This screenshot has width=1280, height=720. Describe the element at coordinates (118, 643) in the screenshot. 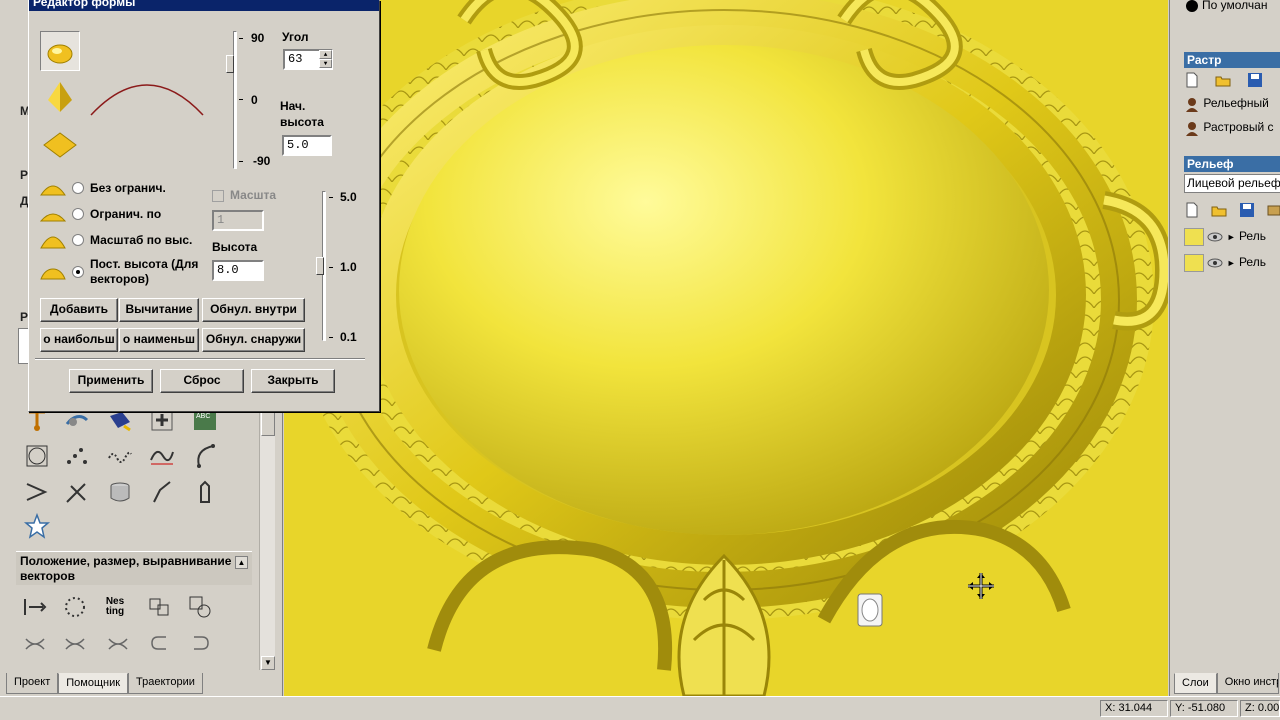

I see `curve-mirror-icon` at that location.